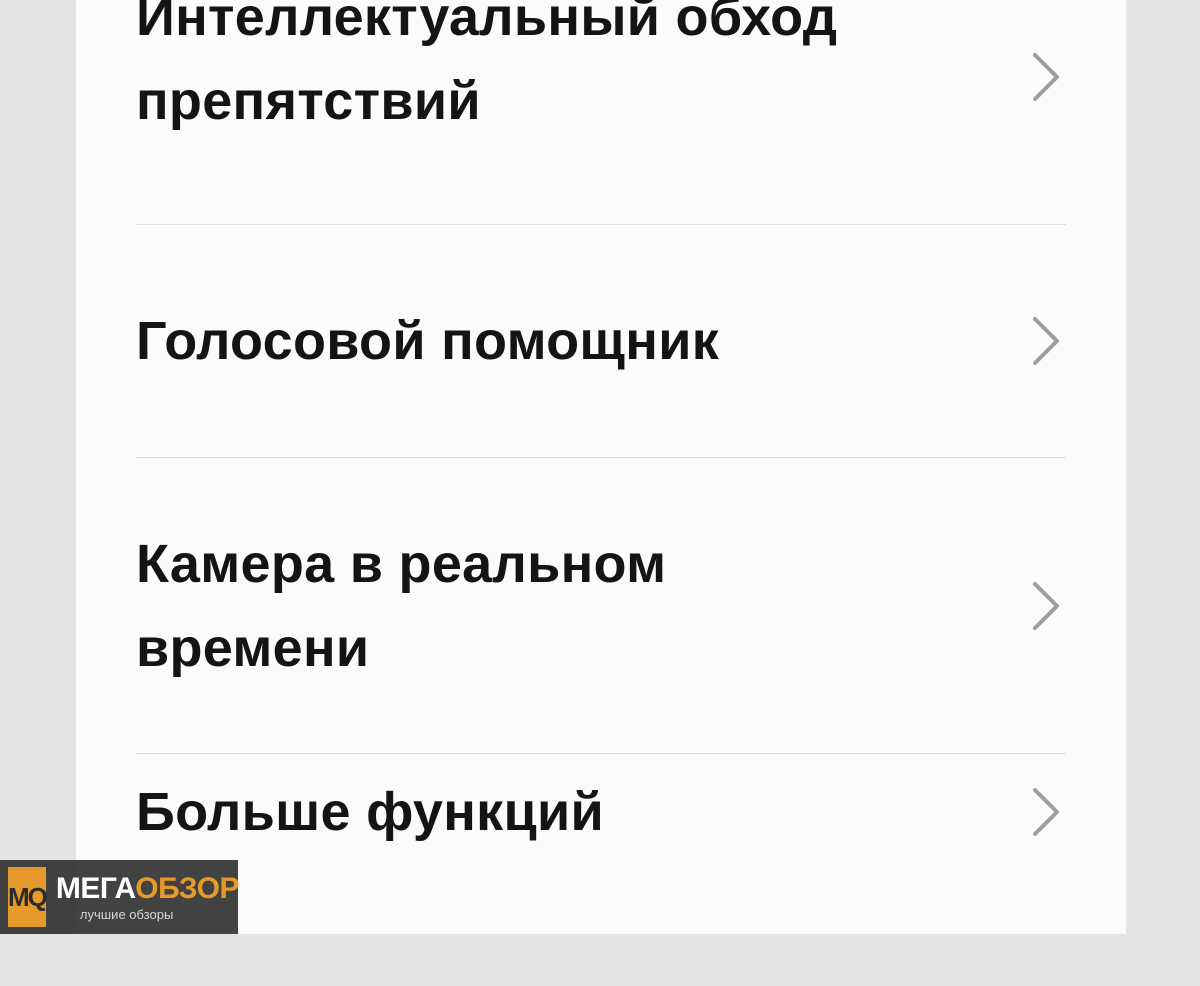 The image size is (1200, 986). Describe the element at coordinates (487, 65) in the screenshot. I see `menu-item-label: Интеллектуальный обход препятствий` at that location.